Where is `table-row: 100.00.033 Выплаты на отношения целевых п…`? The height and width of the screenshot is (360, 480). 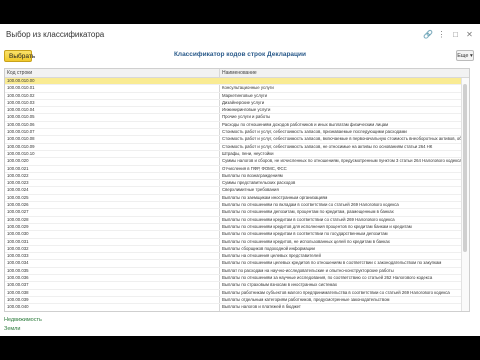 table-row: 100.00.033 Выплаты на отношения целевых п… is located at coordinates (234, 257).